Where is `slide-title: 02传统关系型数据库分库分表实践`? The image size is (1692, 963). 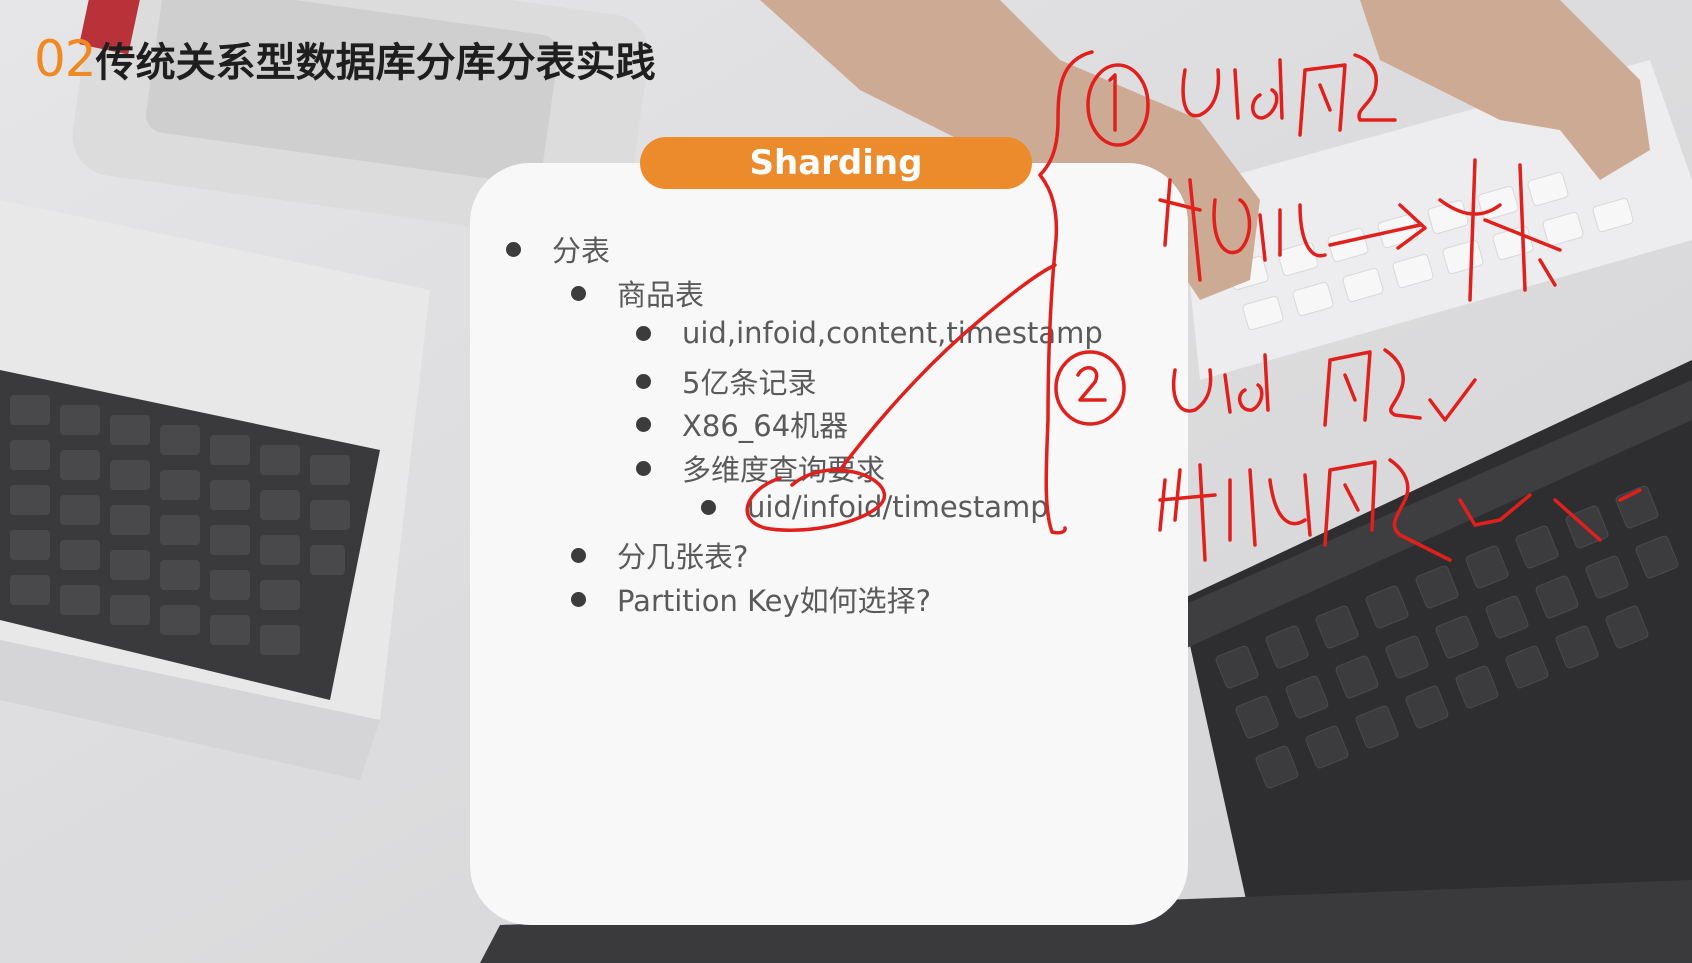
slide-title: 02传统关系型数据库分库分表实践 is located at coordinates (345, 59).